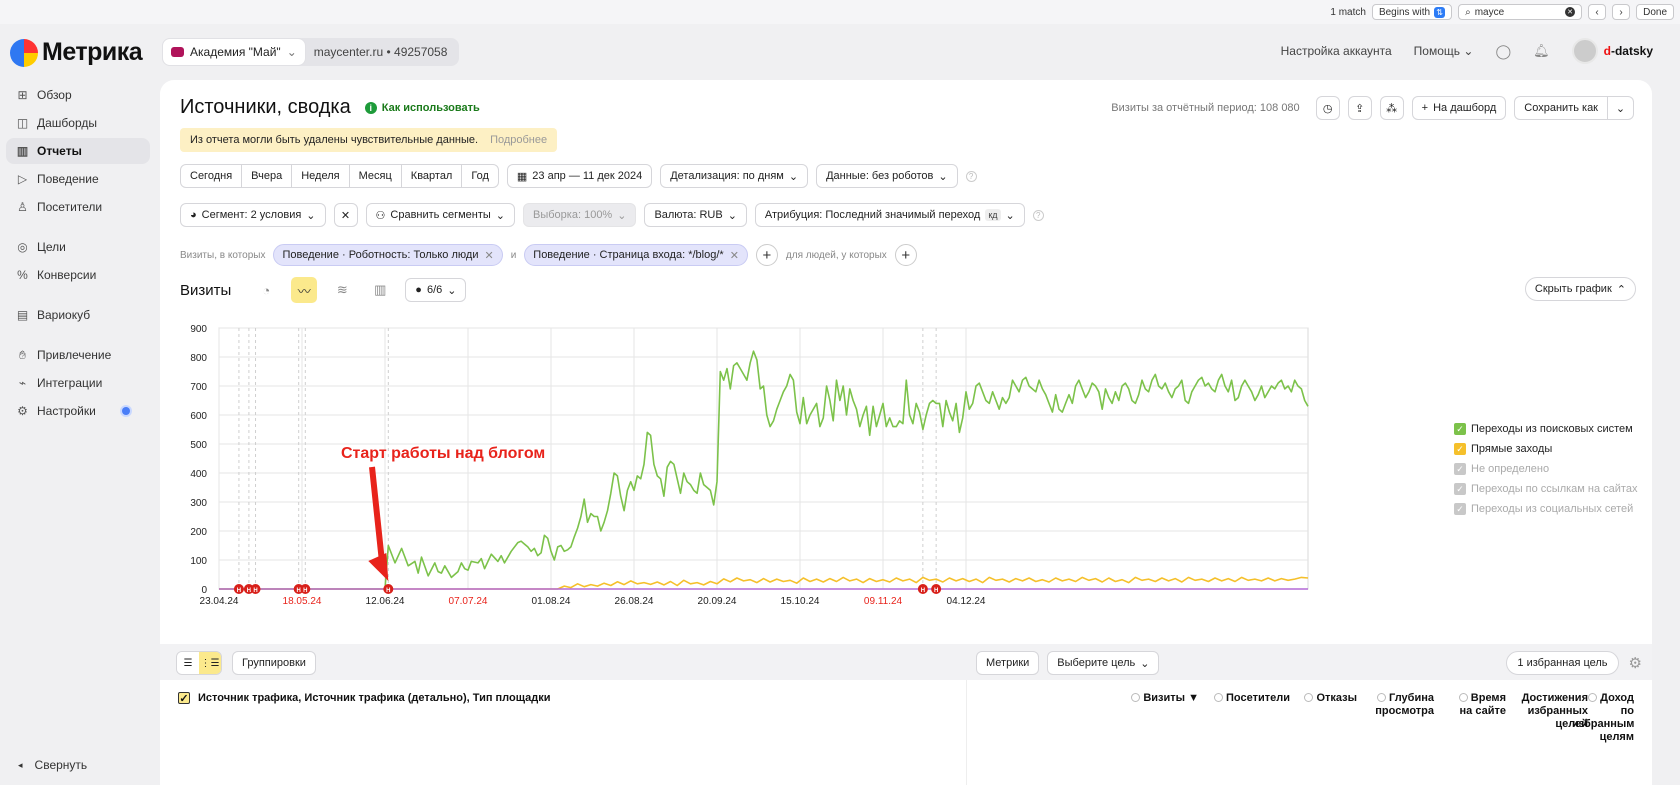 The height and width of the screenshot is (785, 1680). I want to click on sparkle-icon: ⁂, so click(1392, 108).